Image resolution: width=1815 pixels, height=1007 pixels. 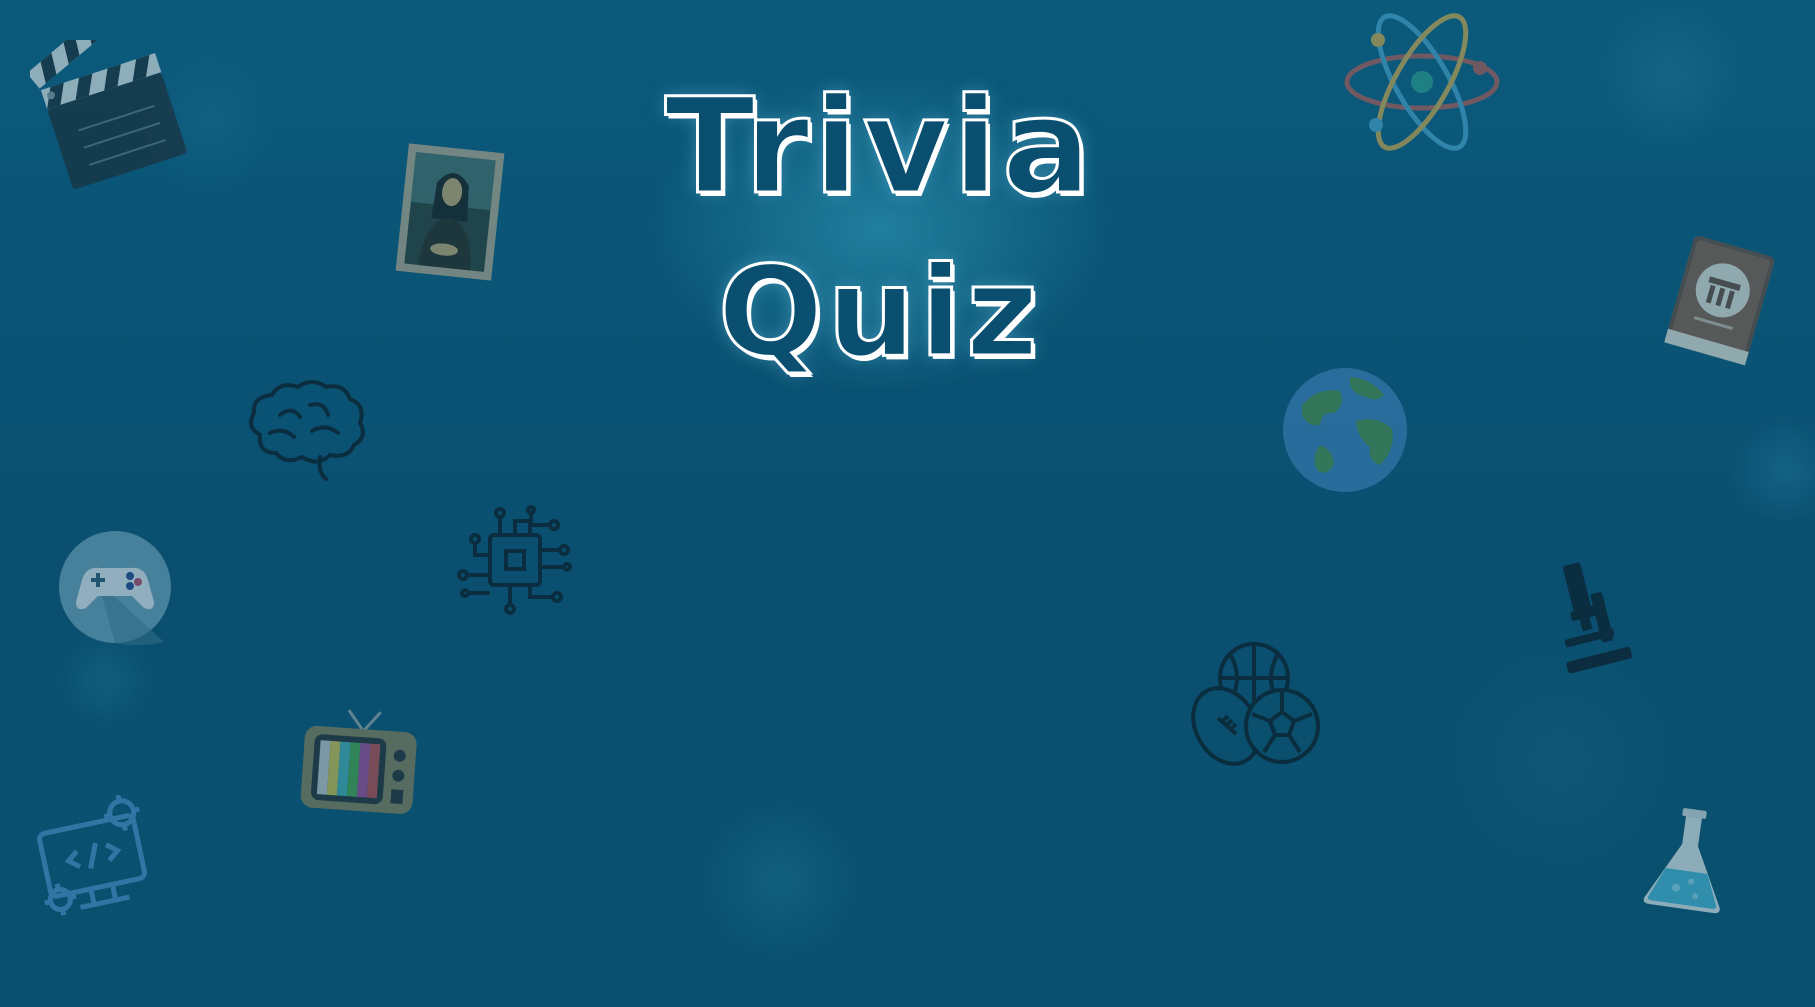 I want to click on sports-balls-icon, so click(x=1255, y=705).